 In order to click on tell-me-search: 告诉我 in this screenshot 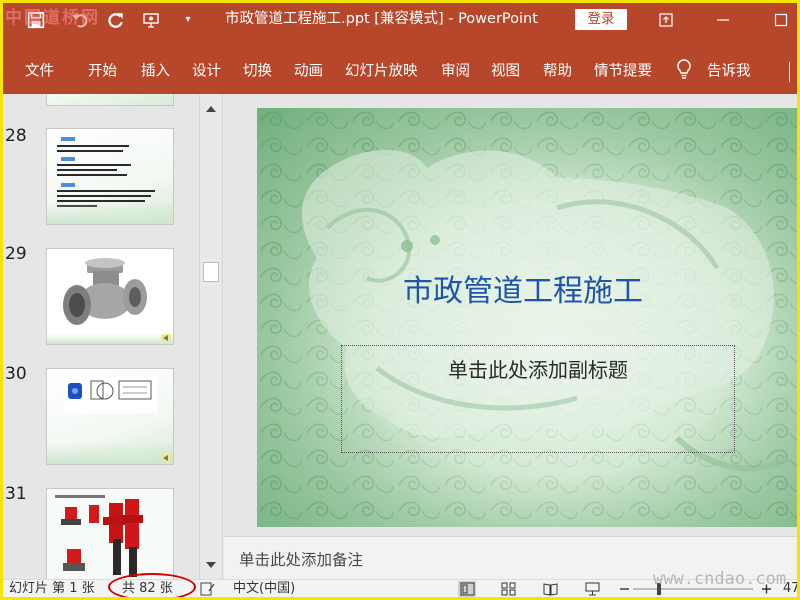, I will do `click(729, 70)`.